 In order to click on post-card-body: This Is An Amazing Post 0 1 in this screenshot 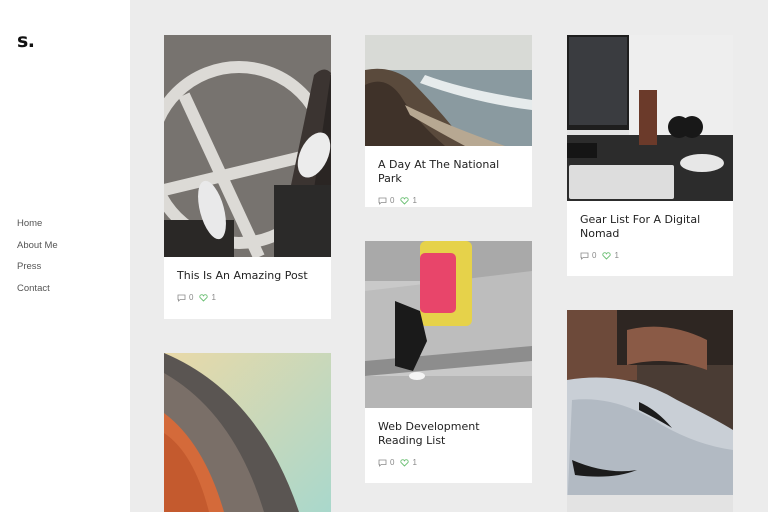, I will do `click(247, 279)`.